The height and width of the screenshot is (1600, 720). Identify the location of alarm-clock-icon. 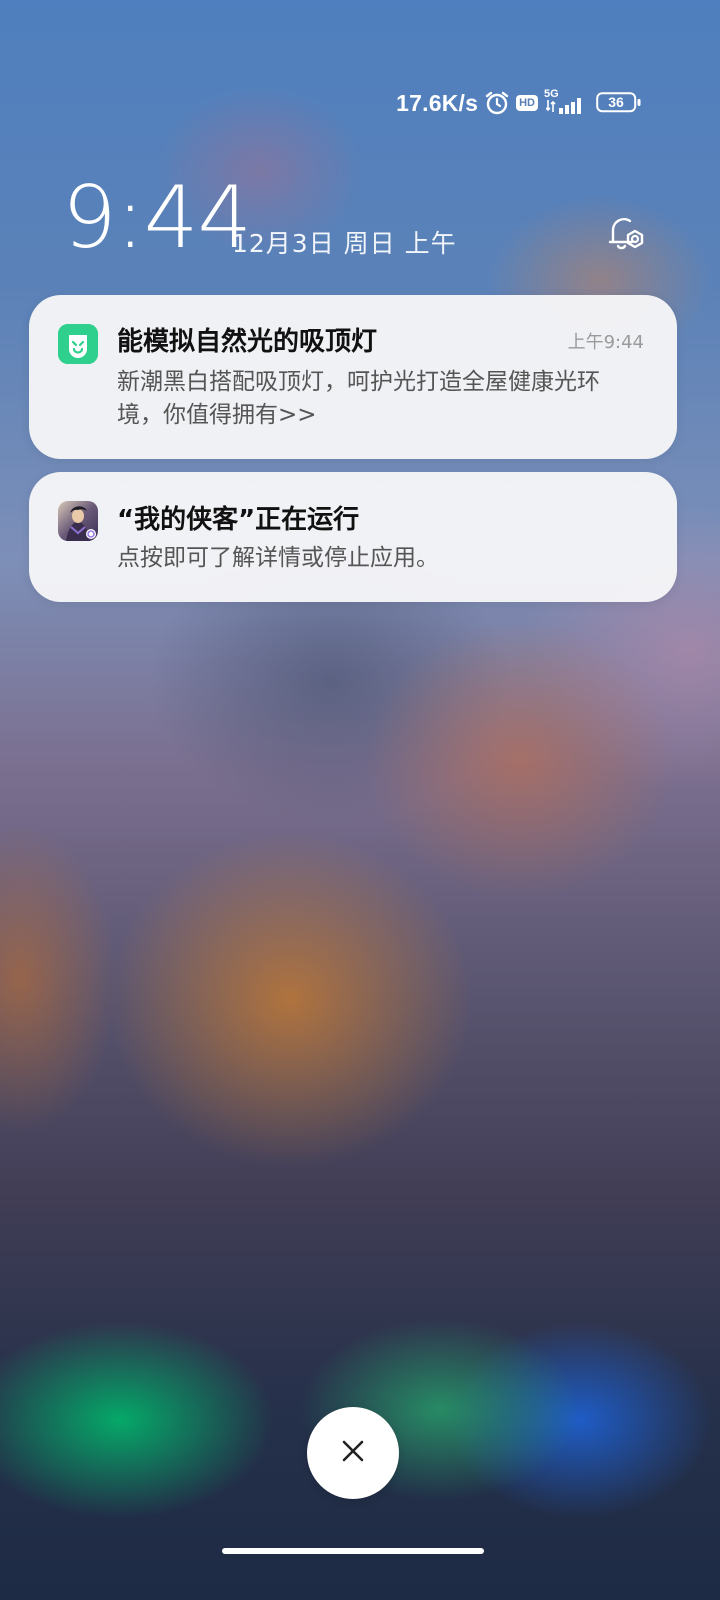
(497, 103).